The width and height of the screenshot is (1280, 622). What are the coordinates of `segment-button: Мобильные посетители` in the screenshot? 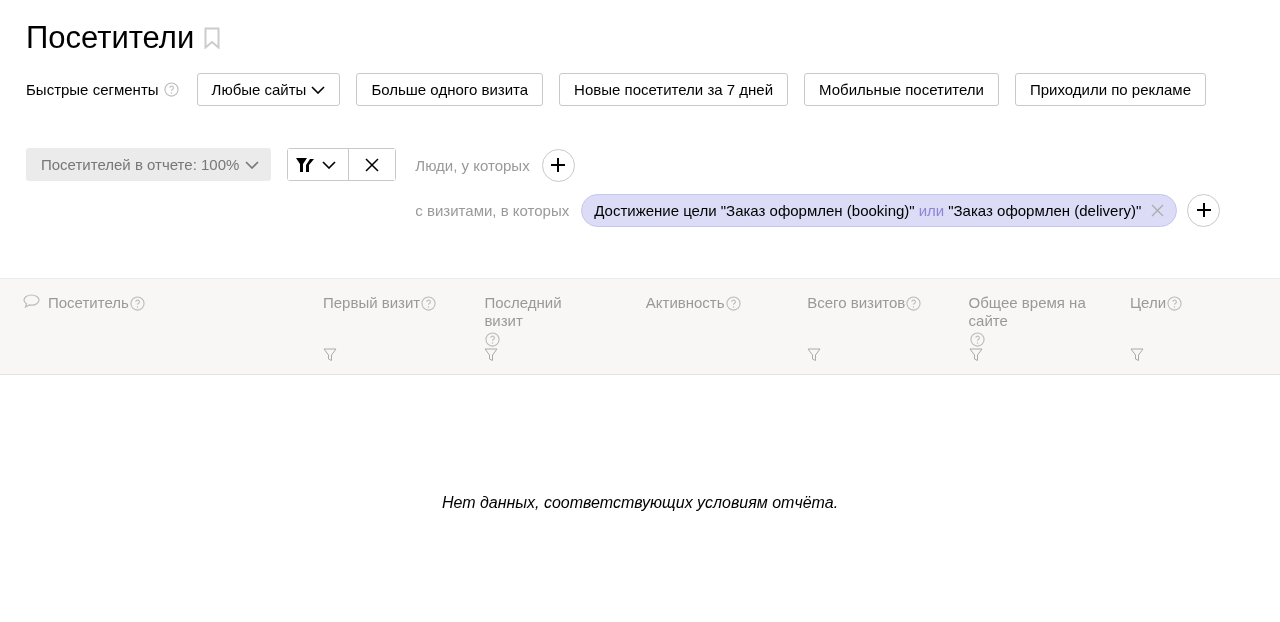 It's located at (901, 89).